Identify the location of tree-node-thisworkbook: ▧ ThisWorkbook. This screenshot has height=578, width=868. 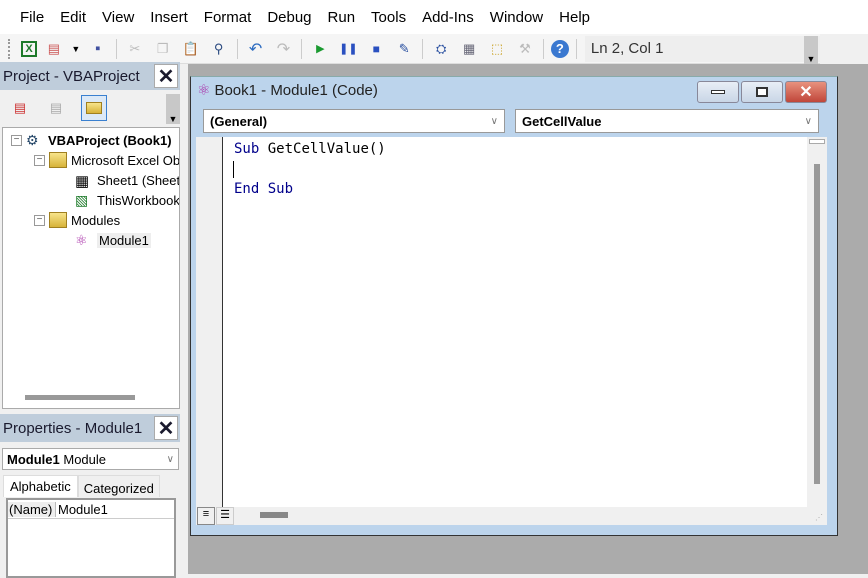
(127, 200).